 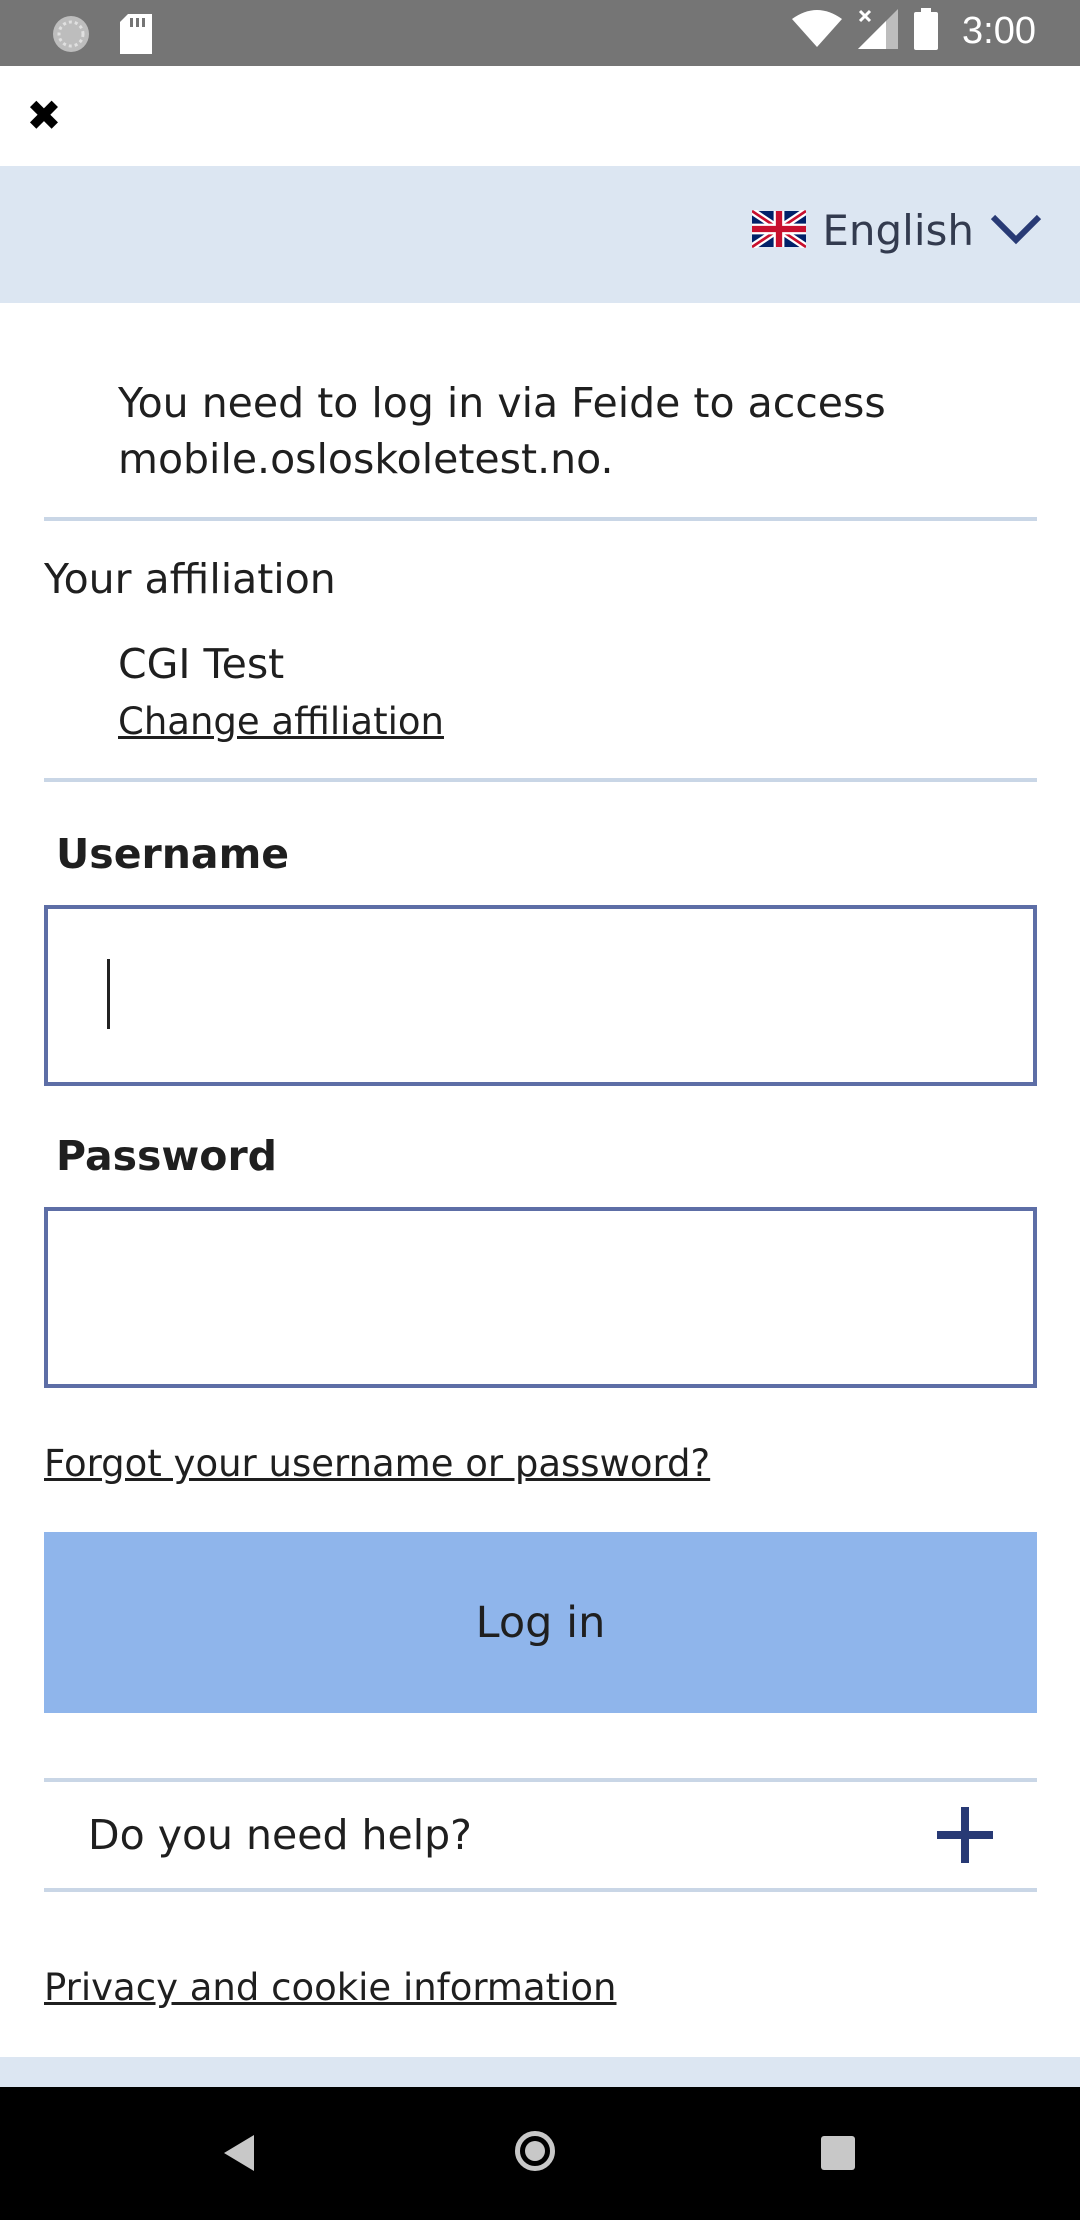 I want to click on battery-icon, so click(x=926, y=31).